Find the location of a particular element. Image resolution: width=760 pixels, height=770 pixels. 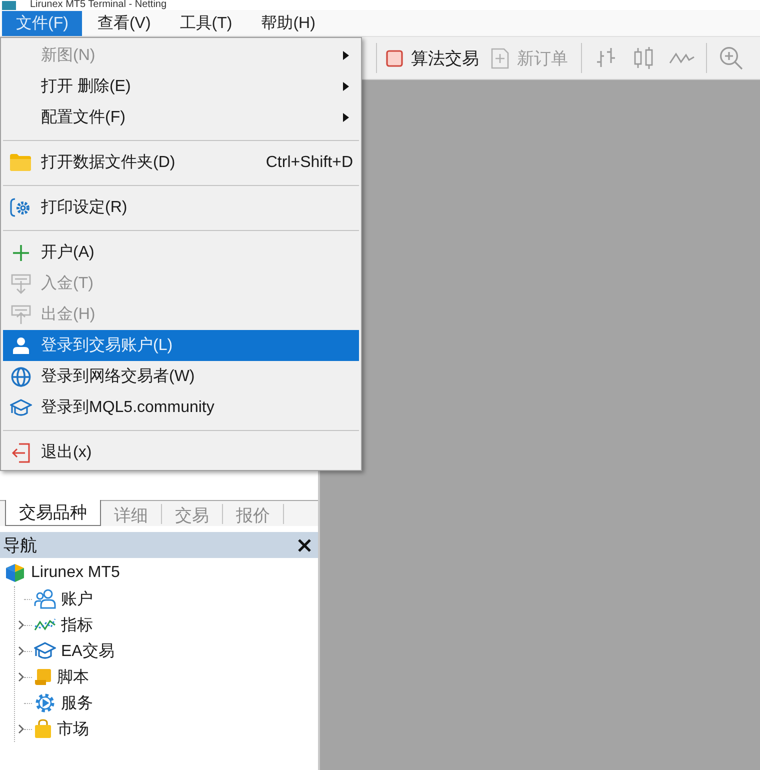

menu-item: 打印设定(R) is located at coordinates (181, 207).